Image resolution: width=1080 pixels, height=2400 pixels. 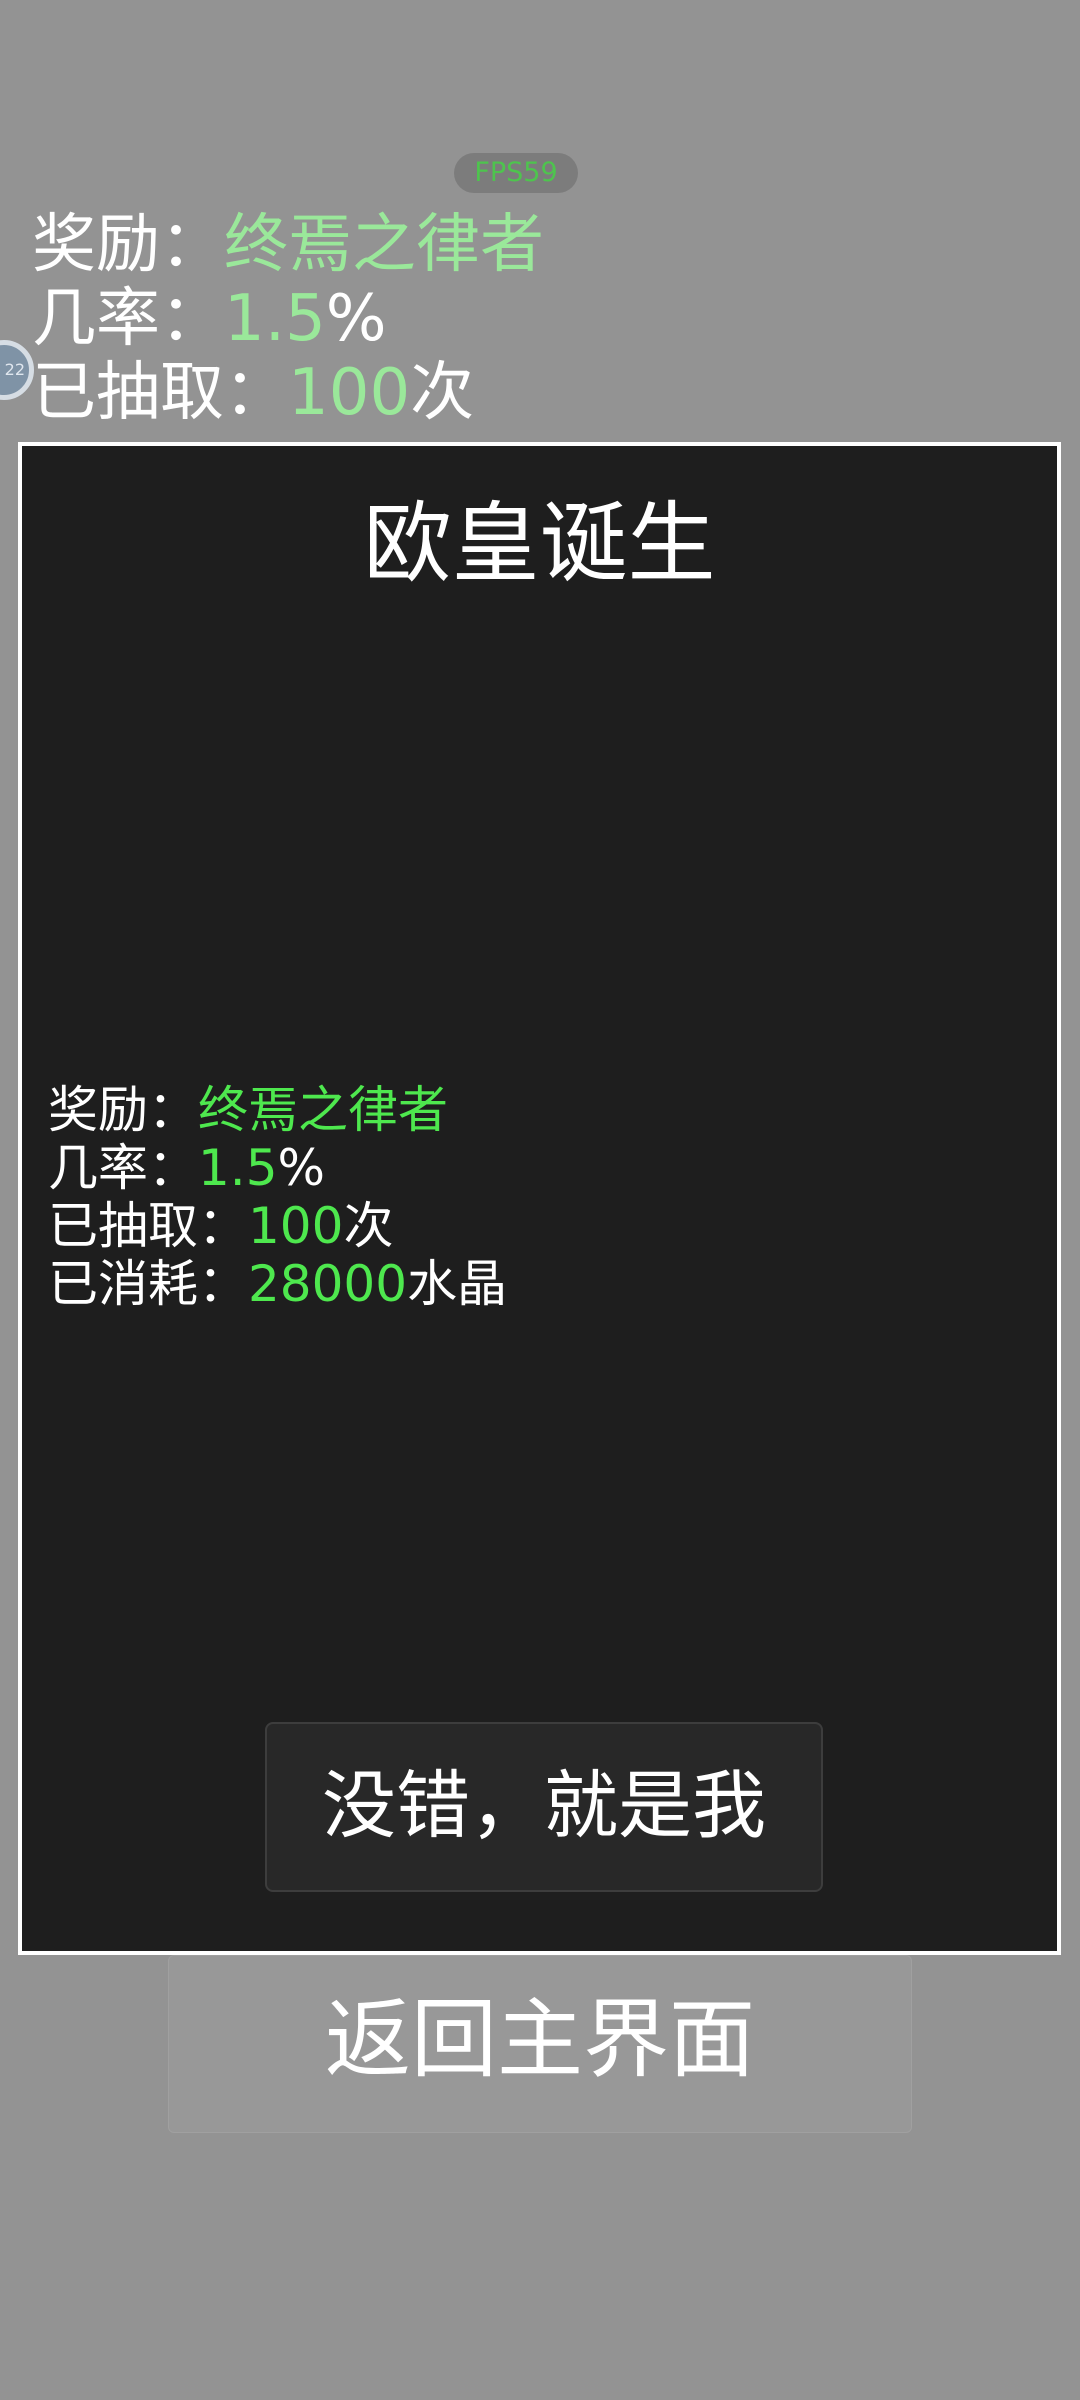 I want to click on background-stats: 奖励：终焉之律者 几率：1.5% 已抽取：100次, so click(x=288, y=319).